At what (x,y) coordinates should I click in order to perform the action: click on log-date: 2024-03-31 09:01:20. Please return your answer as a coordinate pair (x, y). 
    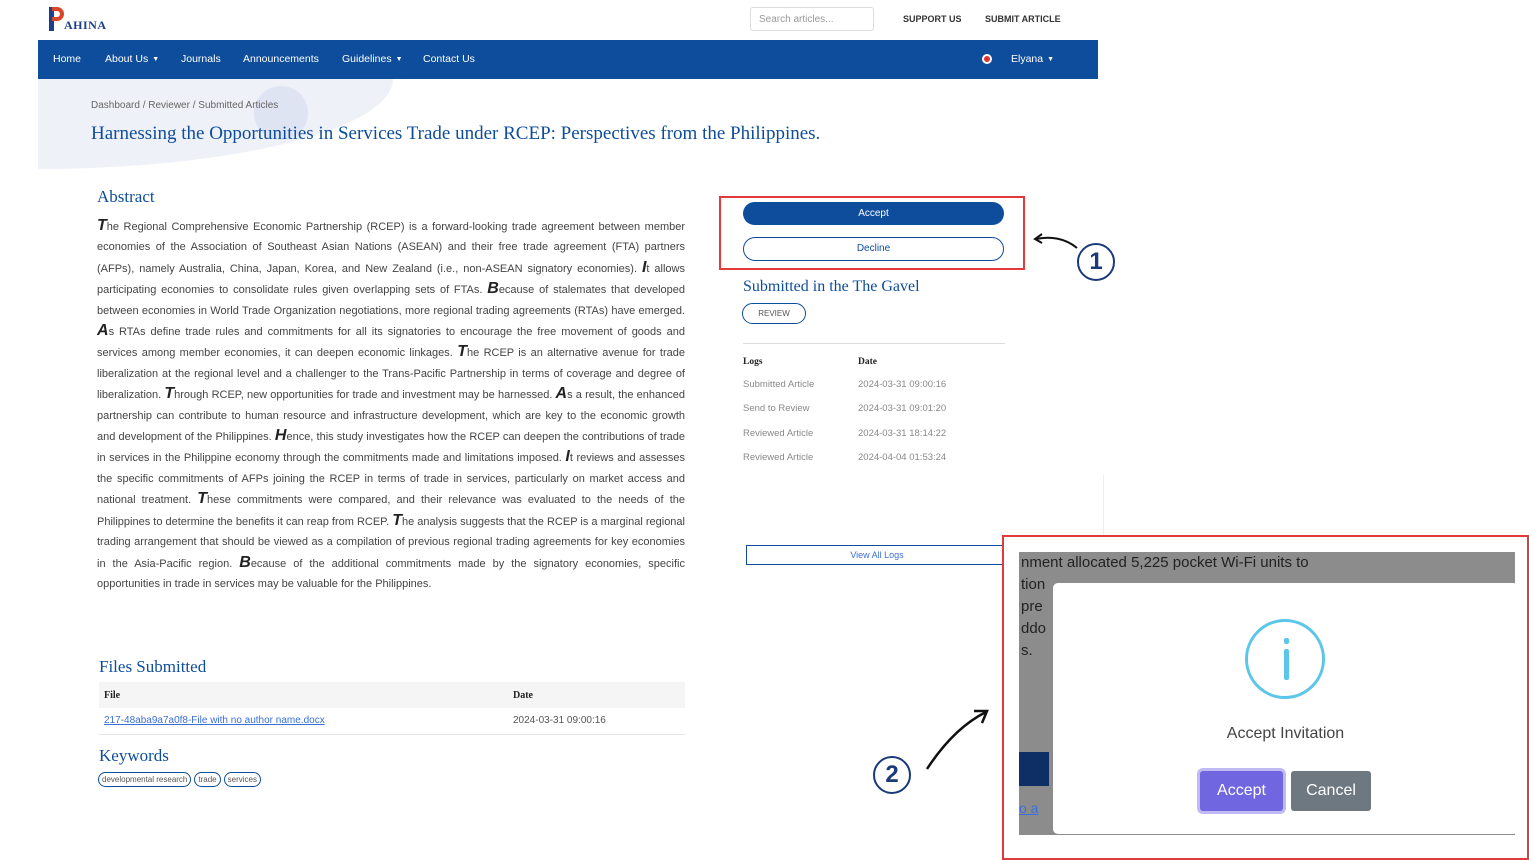
    Looking at the image, I should click on (902, 409).